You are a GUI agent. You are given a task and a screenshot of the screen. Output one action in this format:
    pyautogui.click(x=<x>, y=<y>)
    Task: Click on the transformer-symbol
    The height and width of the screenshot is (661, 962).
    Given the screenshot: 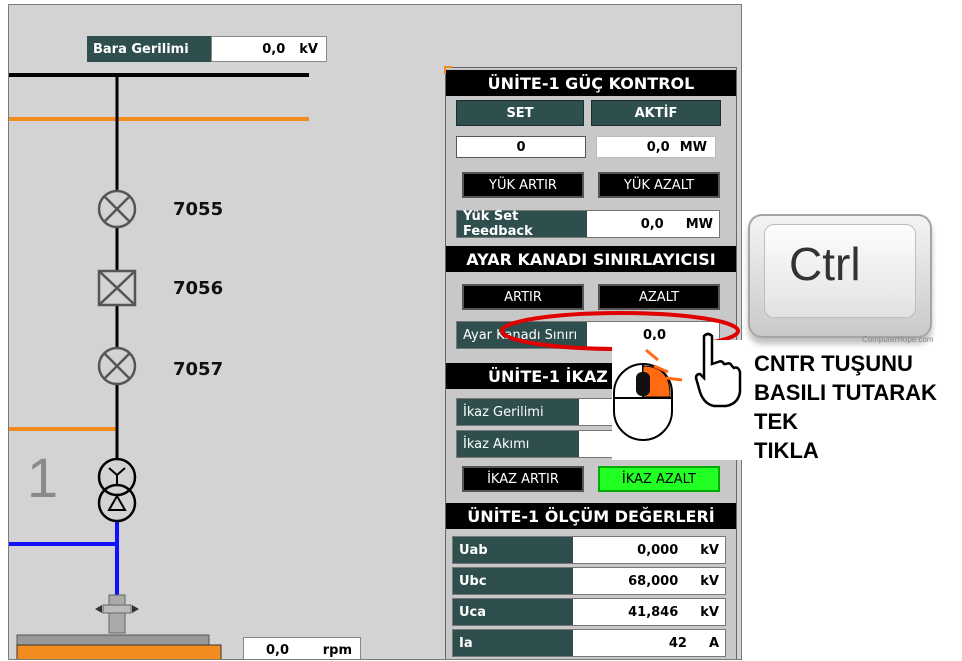 What is the action you would take?
    pyautogui.click(x=117, y=490)
    